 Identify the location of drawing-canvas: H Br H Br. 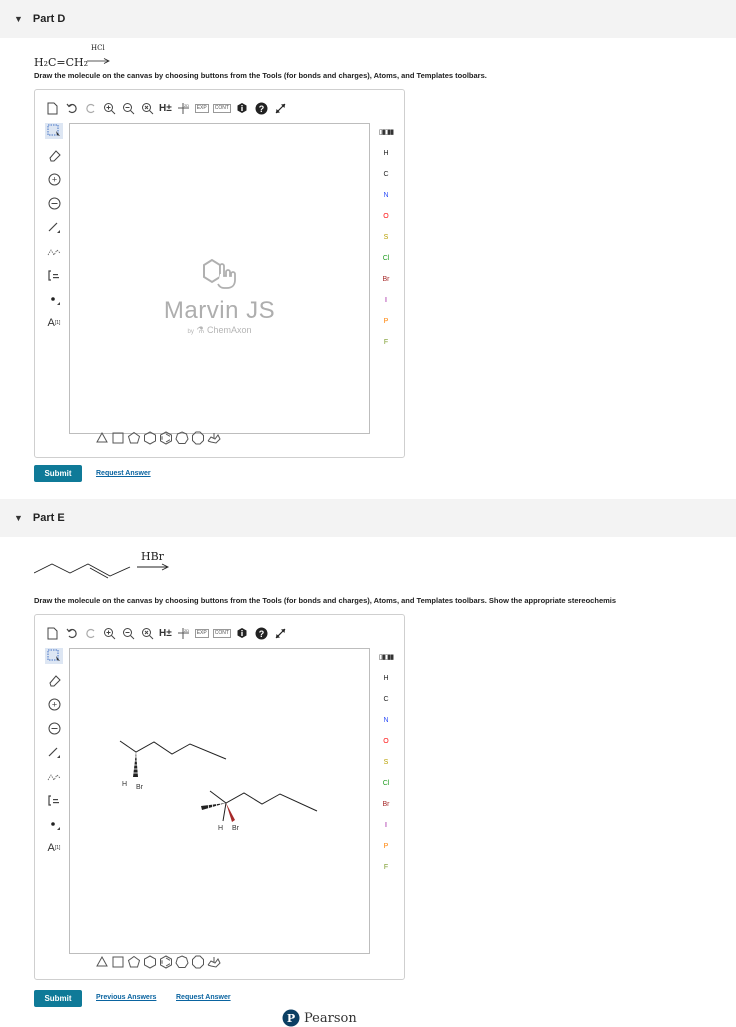
(219, 801).